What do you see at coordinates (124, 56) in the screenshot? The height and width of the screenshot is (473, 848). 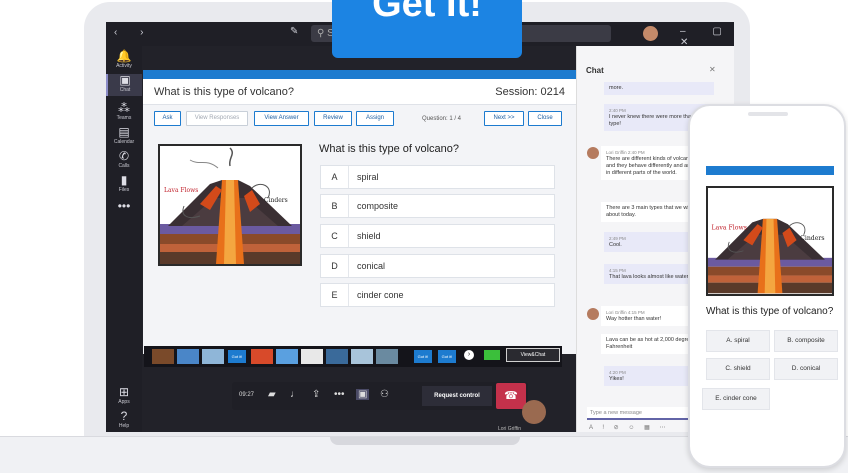 I see `bell-icon: 🔔` at bounding box center [124, 56].